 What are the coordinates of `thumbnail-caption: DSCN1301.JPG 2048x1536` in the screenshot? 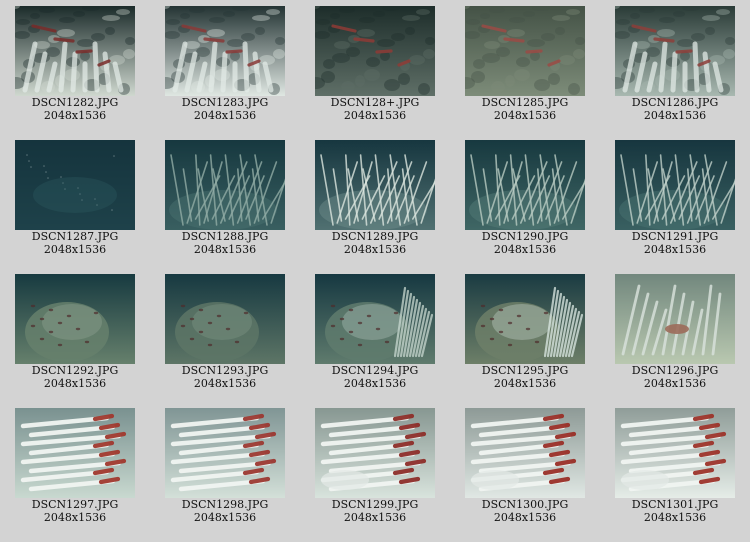 It's located at (675, 511).